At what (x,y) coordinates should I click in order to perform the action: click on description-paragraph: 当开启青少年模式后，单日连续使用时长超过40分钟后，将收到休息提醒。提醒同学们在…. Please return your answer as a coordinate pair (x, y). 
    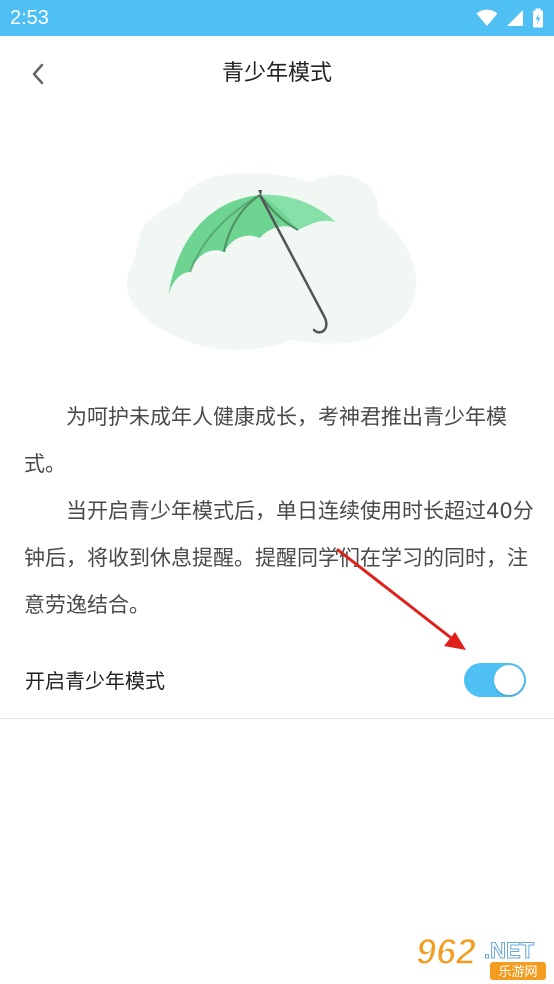
    Looking at the image, I should click on (279, 558).